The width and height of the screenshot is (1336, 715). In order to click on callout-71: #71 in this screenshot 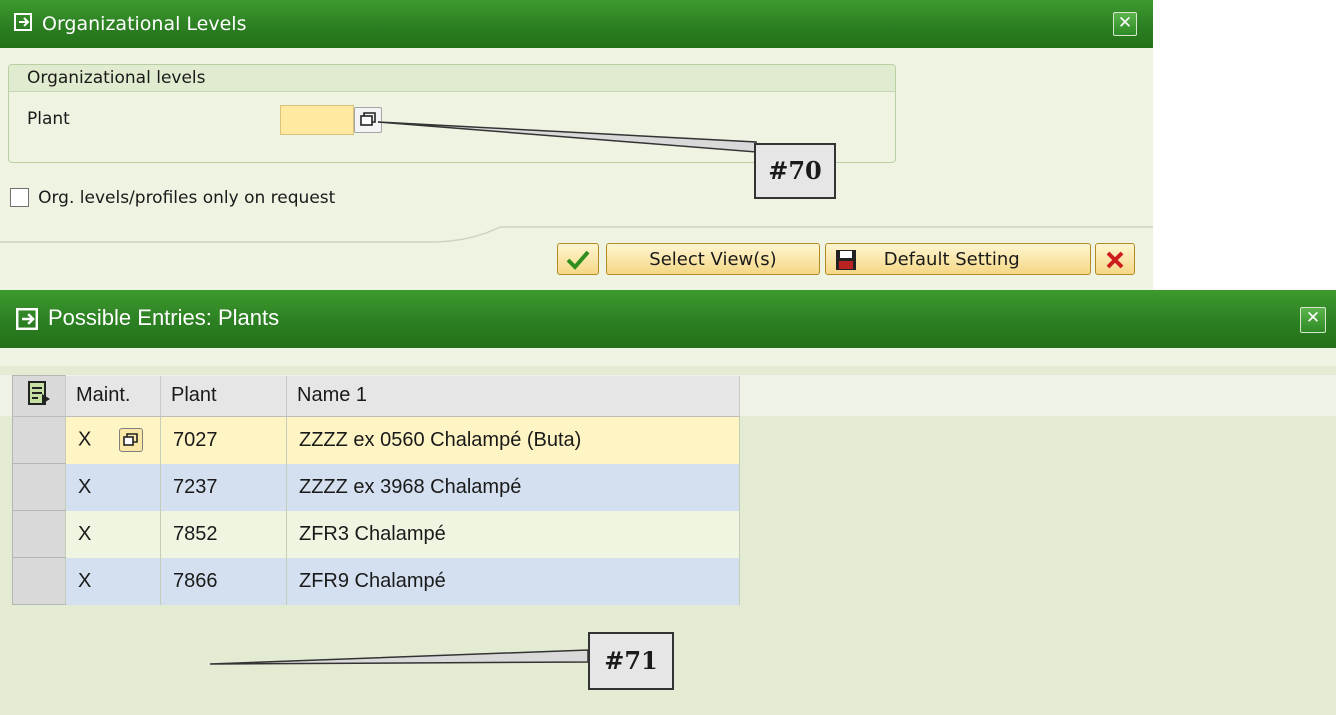, I will do `click(631, 661)`.